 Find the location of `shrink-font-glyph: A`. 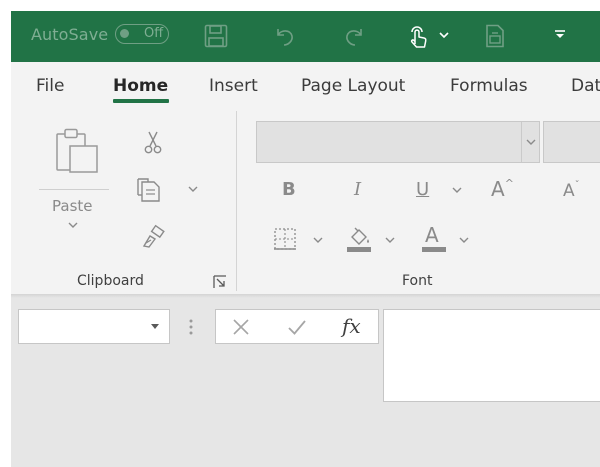

shrink-font-glyph: A is located at coordinates (569, 191).